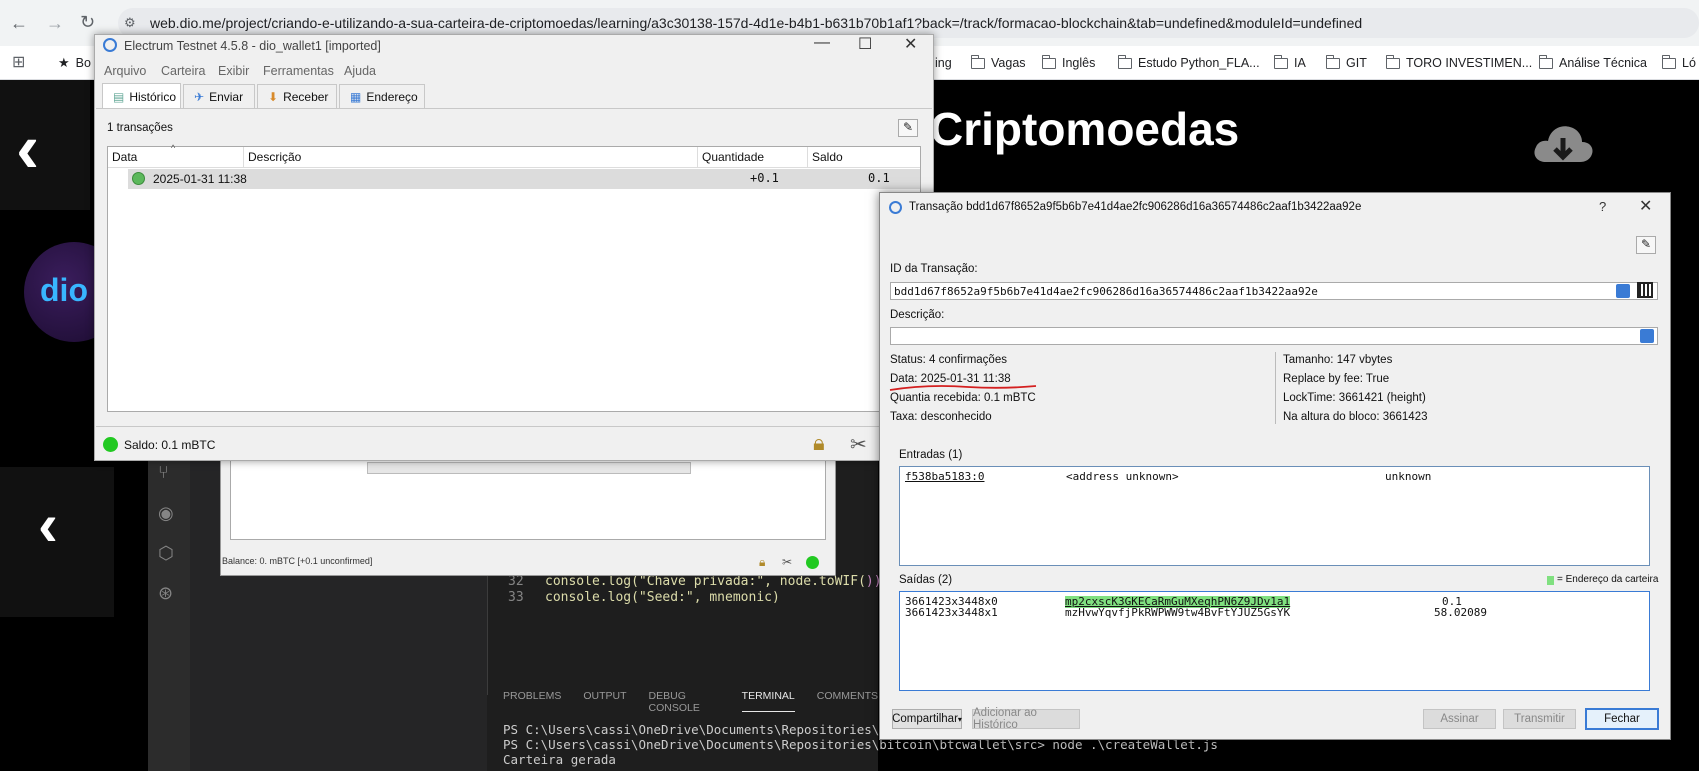 The width and height of the screenshot is (1699, 771). I want to click on minimize-icon: —, so click(822, 43).